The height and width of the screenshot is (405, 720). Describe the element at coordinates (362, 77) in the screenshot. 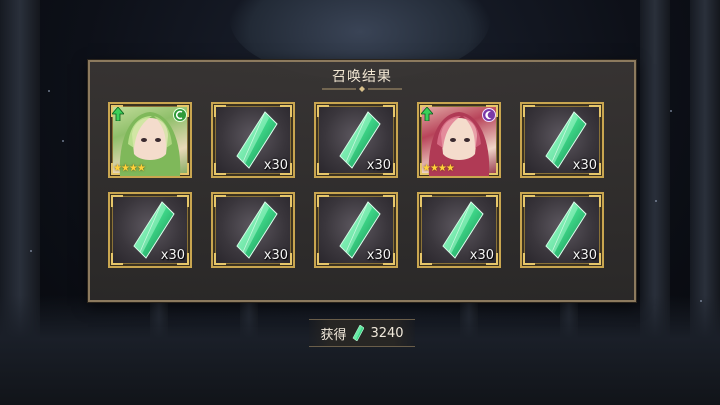

I see `panel-title: 召唤结果` at that location.